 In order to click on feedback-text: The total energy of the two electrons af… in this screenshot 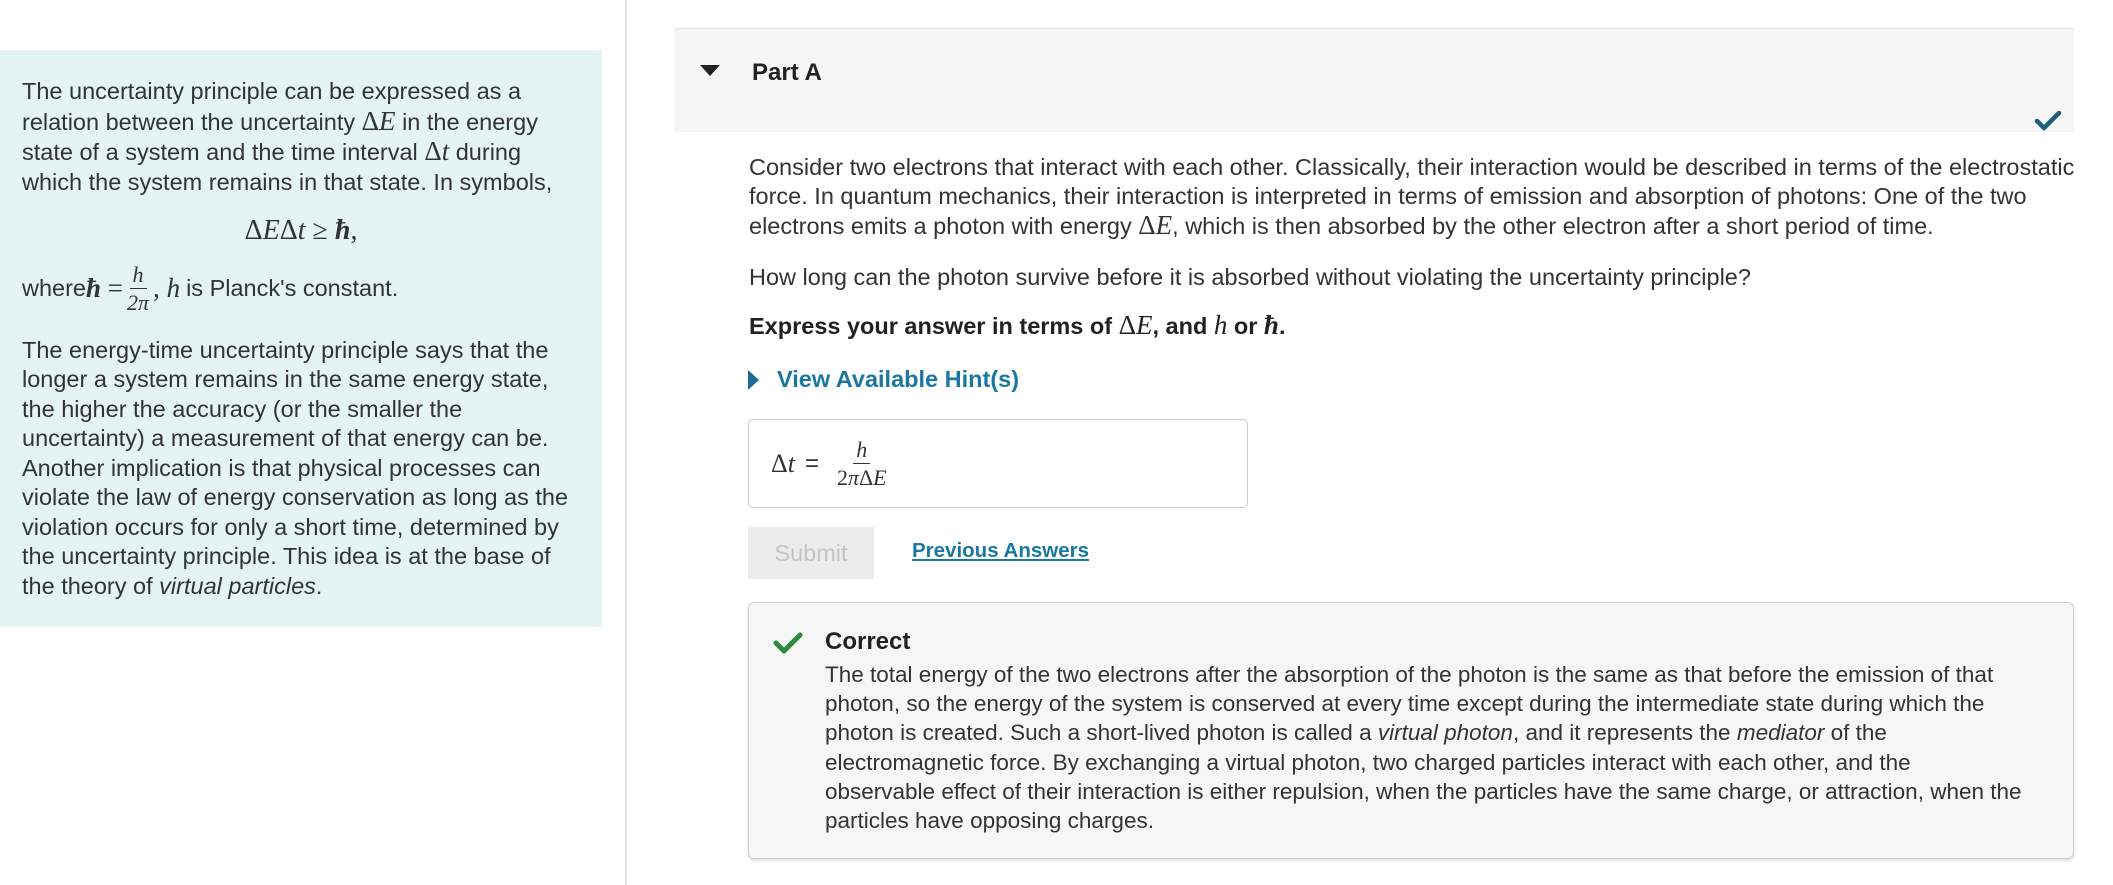, I will do `click(1423, 748)`.